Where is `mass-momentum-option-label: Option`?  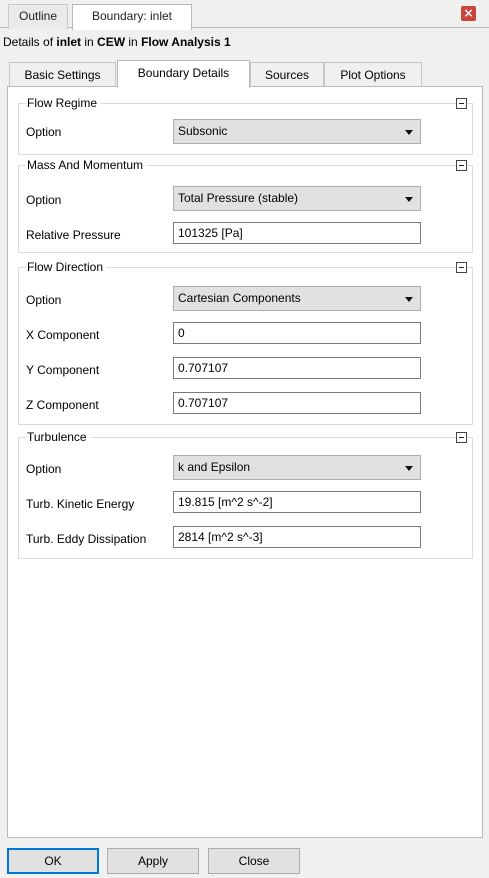 mass-momentum-option-label: Option is located at coordinates (44, 200).